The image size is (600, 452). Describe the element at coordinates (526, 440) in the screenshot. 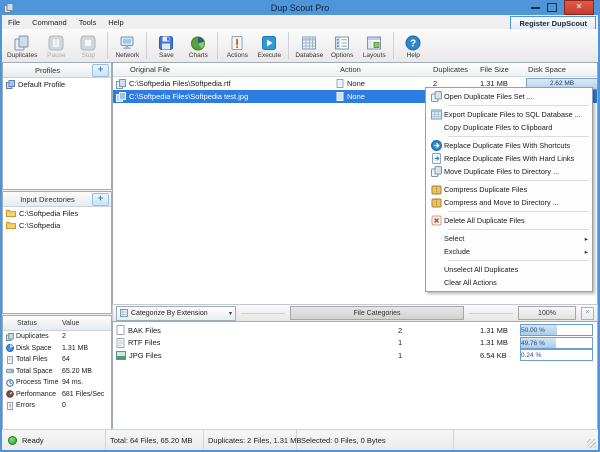

I see `status-segment-empty` at that location.